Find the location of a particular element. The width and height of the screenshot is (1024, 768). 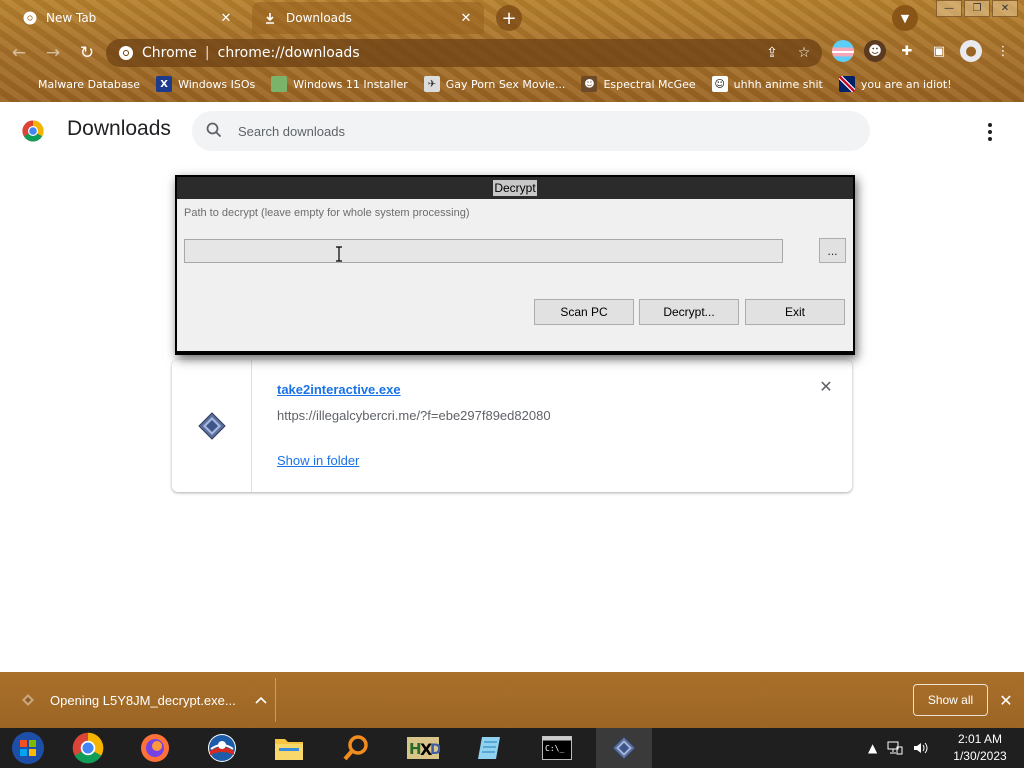

back-button: ← is located at coordinates (19, 53).